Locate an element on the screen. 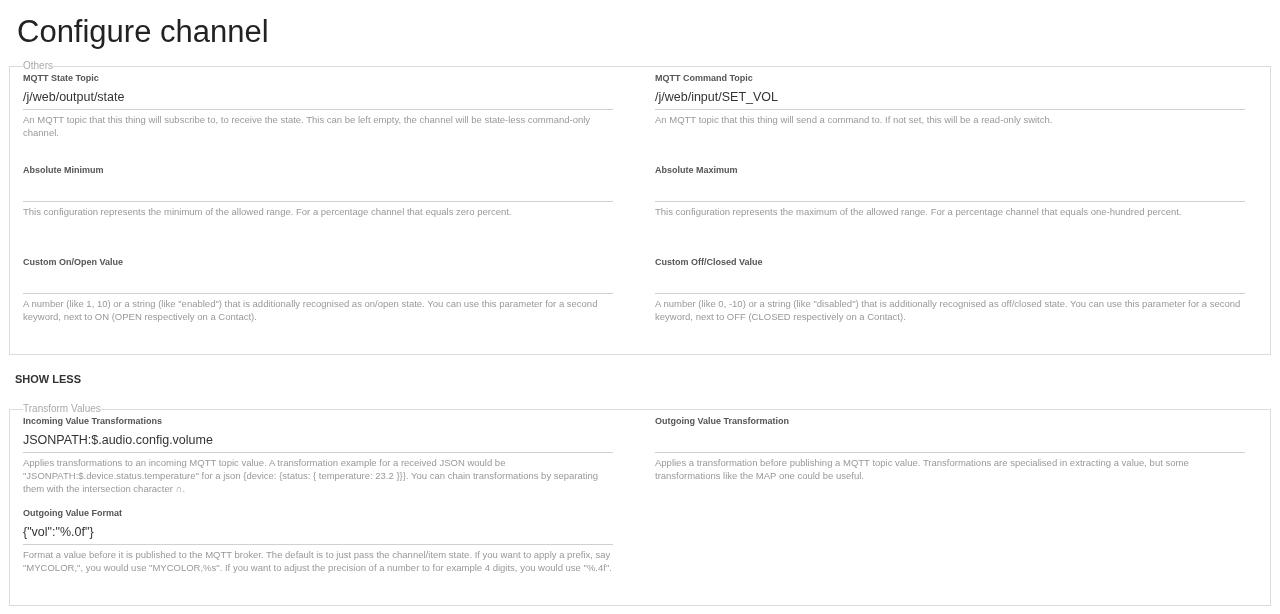  field-description: Applies transformations to an incoming MQTT topic value. A transformation example for a received JSON would be "JSONPATH:$.device.status.temperature" for a json {device: {status: { temperature: 23.2 }}}. You can chain transformations by separating them with the intersection character ∩. is located at coordinates (311, 475).